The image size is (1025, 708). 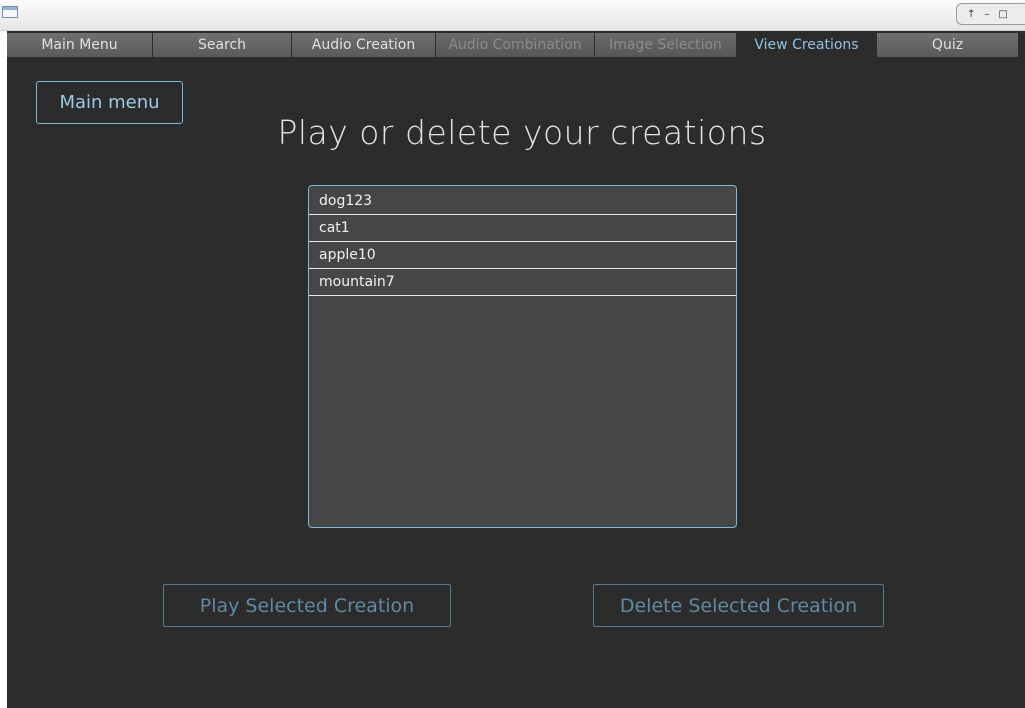 What do you see at coordinates (307, 605) in the screenshot?
I see `play-selected-creation-button: Play Selected Creation` at bounding box center [307, 605].